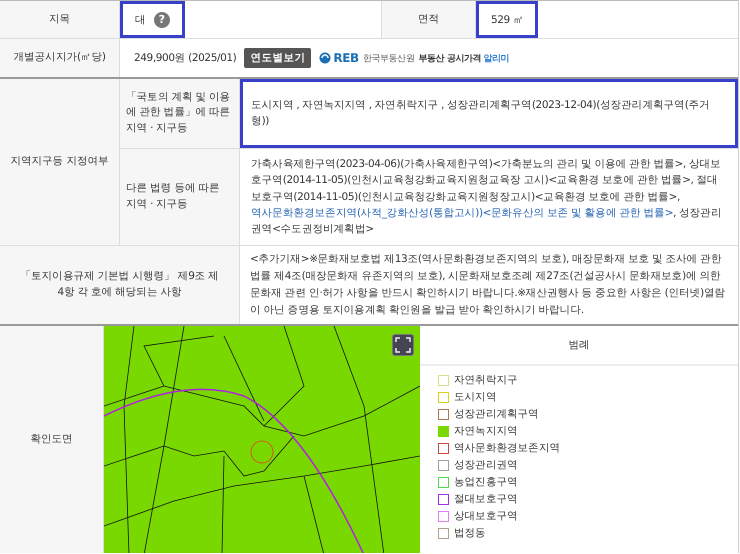 This screenshot has width=740, height=554. What do you see at coordinates (486, 499) in the screenshot?
I see `legend-label: 절대보호구역` at bounding box center [486, 499].